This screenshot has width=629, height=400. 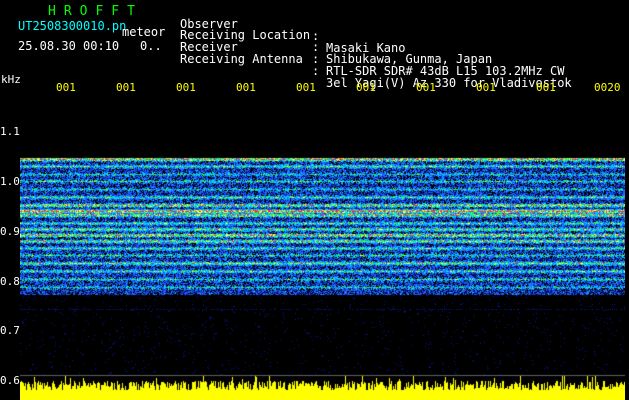 I want to click on freq-tick-label: 1.1, so click(x=10, y=131).